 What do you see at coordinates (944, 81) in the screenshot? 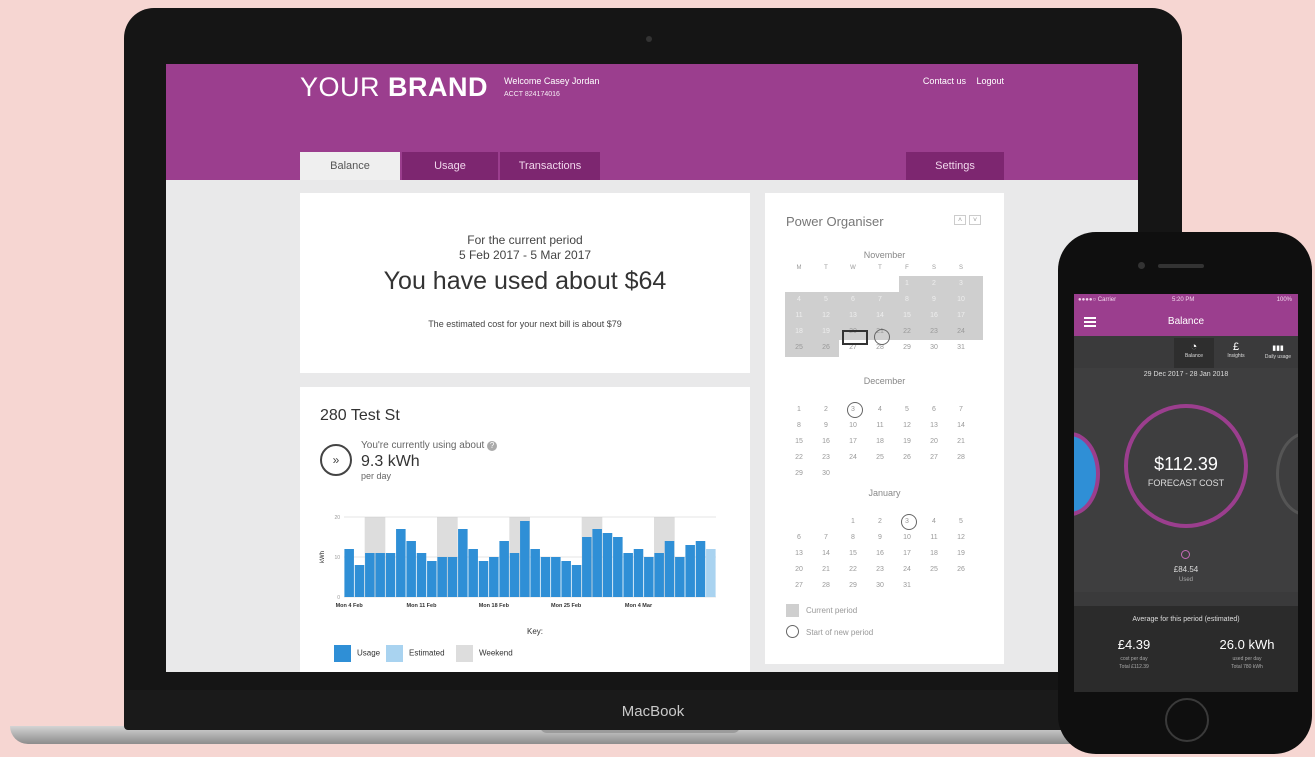
I see `contact-us-link: Contact us` at bounding box center [944, 81].